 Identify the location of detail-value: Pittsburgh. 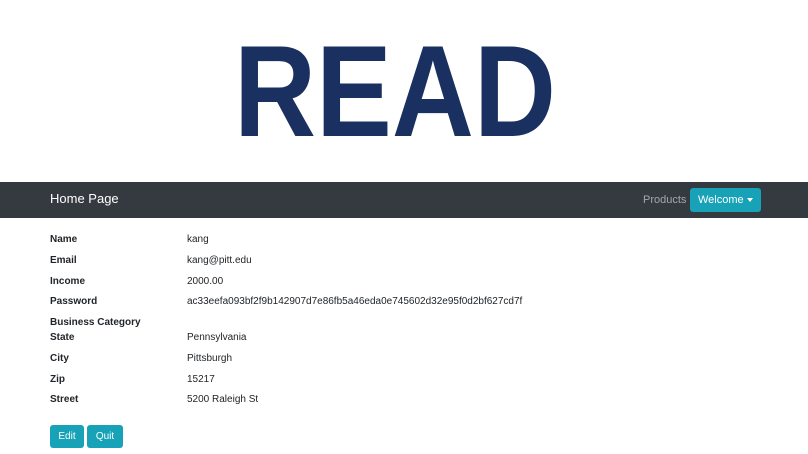
(210, 358).